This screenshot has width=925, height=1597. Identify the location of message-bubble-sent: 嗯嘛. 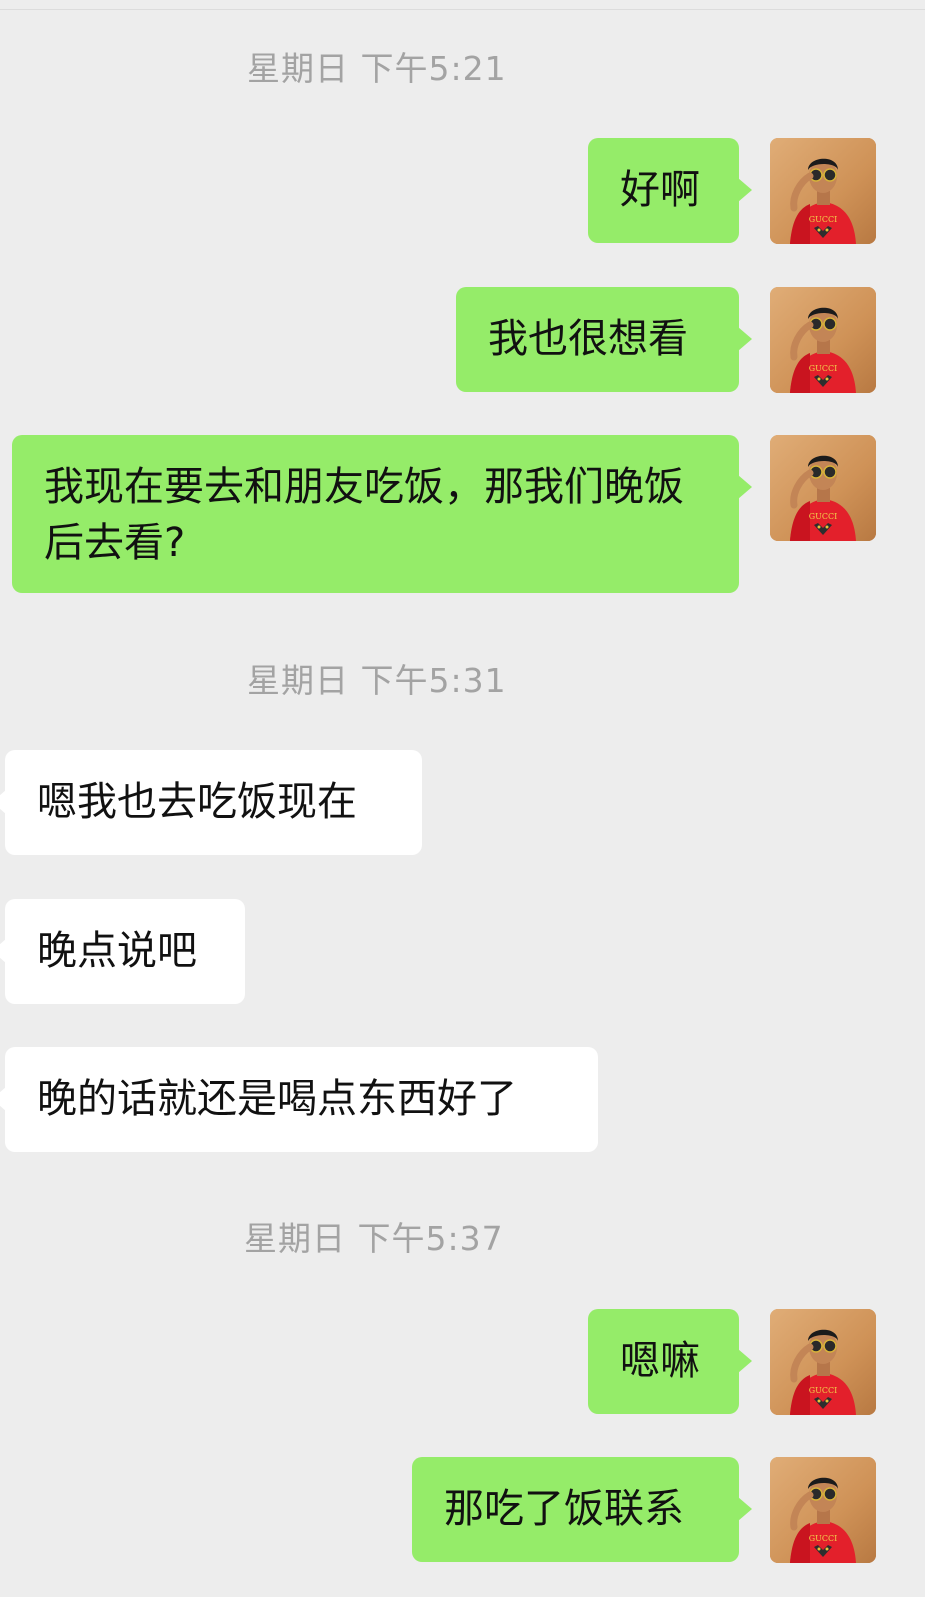
(670, 1361).